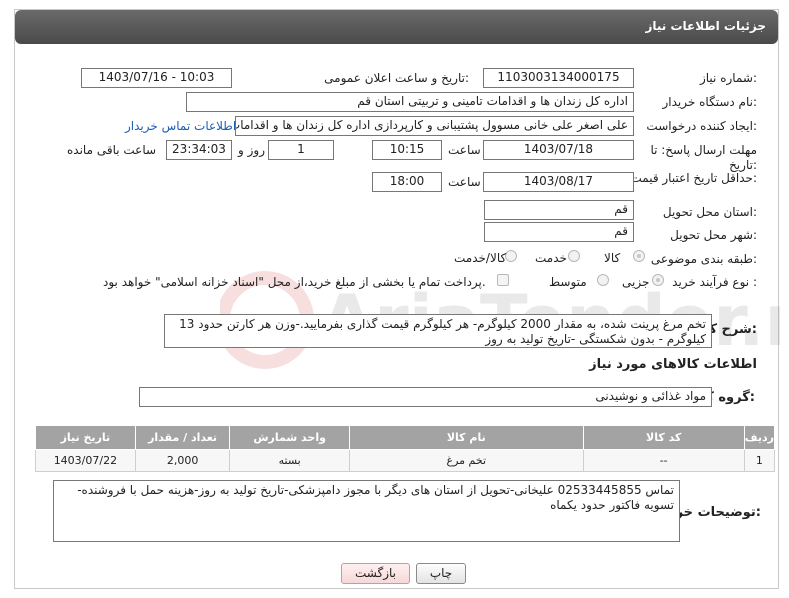  I want to click on col-header-unit: واحد شمارش, so click(289, 437).